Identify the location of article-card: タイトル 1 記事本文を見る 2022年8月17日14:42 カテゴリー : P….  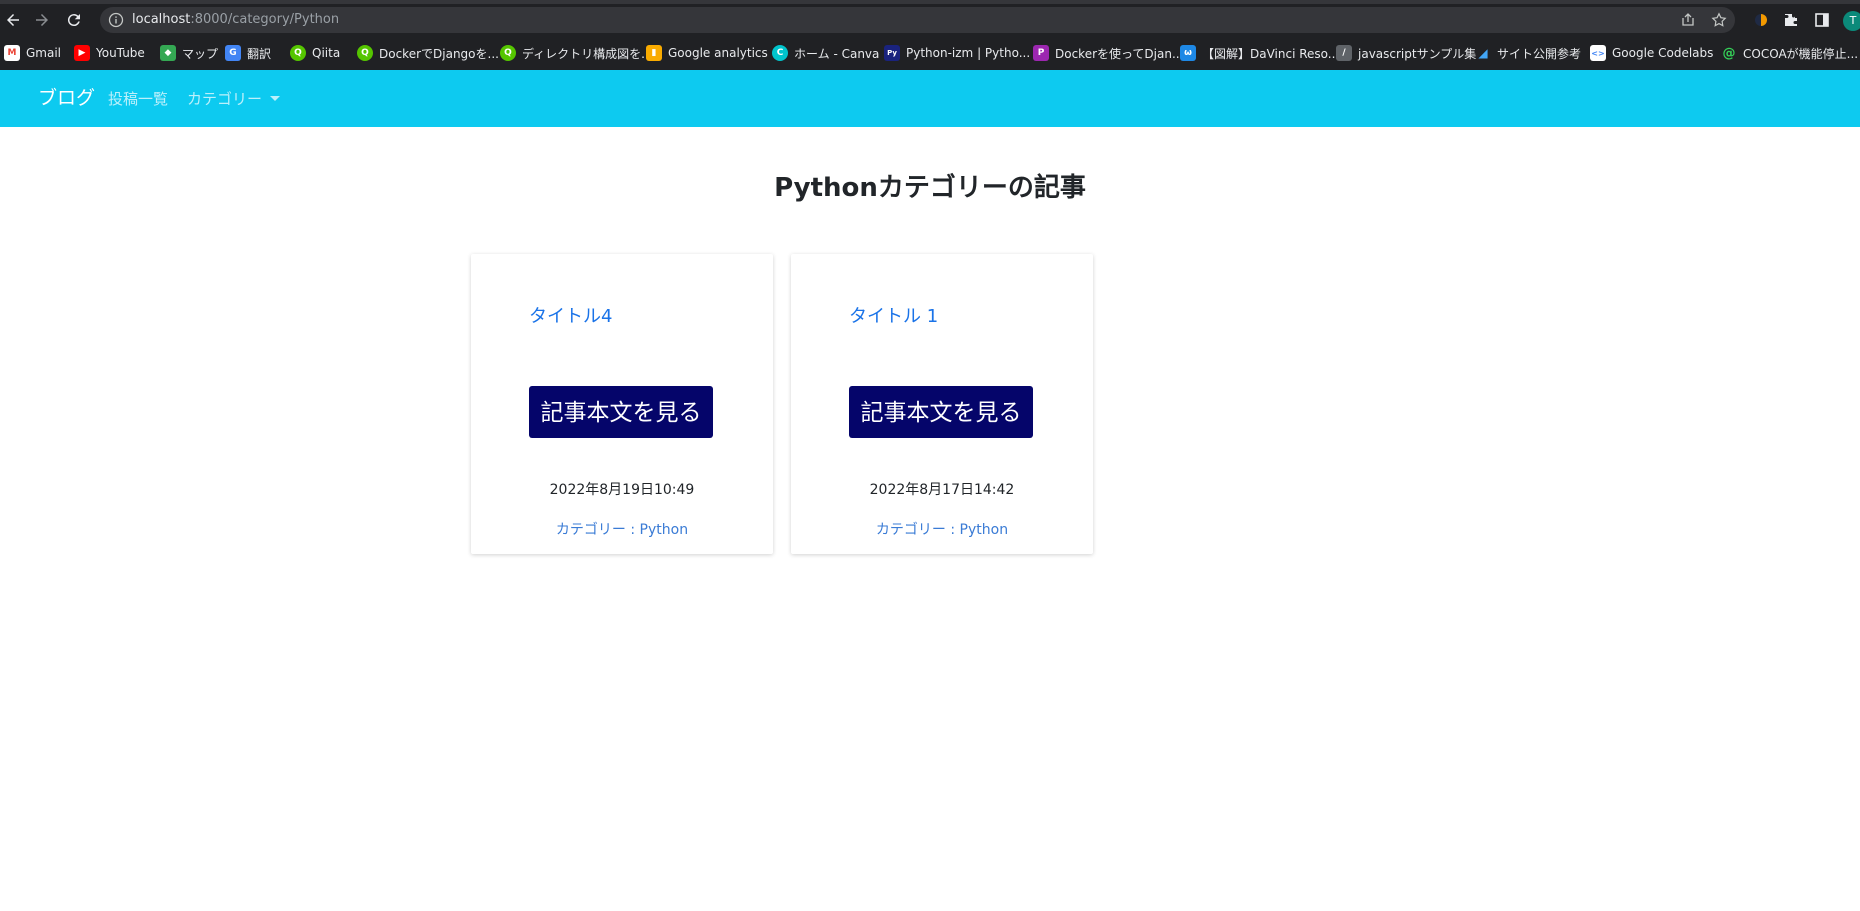
(942, 404).